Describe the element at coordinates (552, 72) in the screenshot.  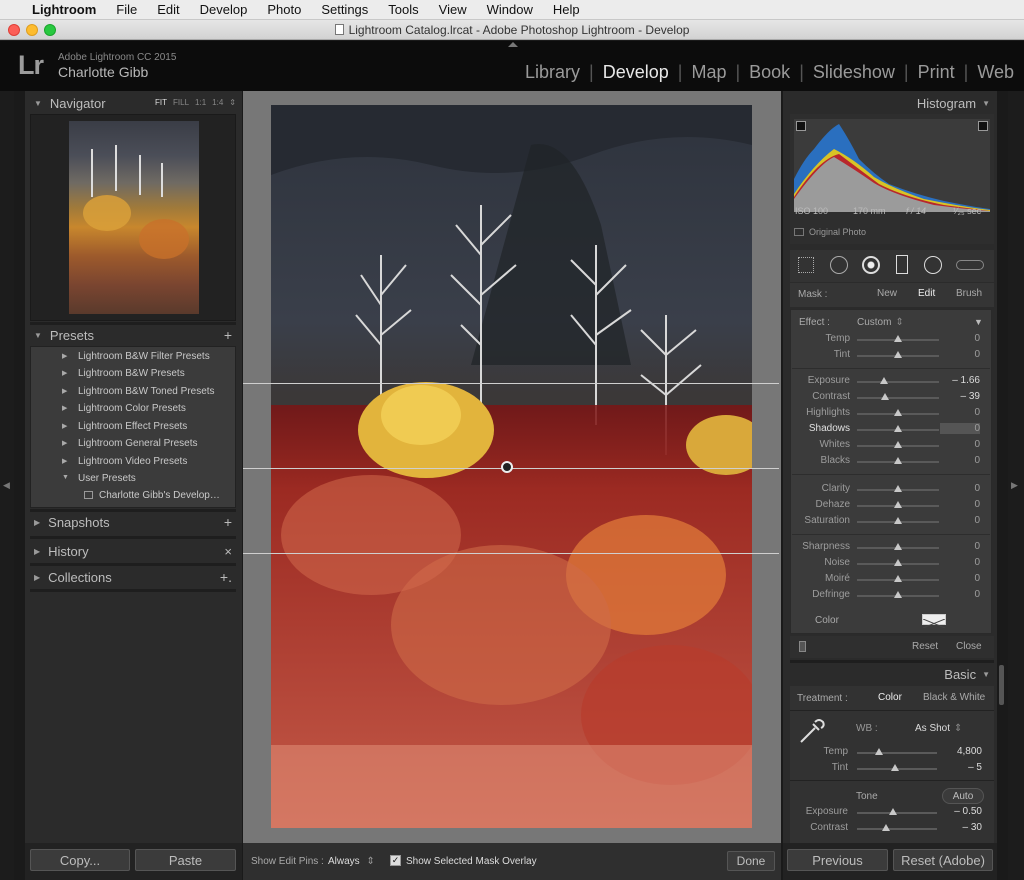
I see `module-library: Library` at that location.